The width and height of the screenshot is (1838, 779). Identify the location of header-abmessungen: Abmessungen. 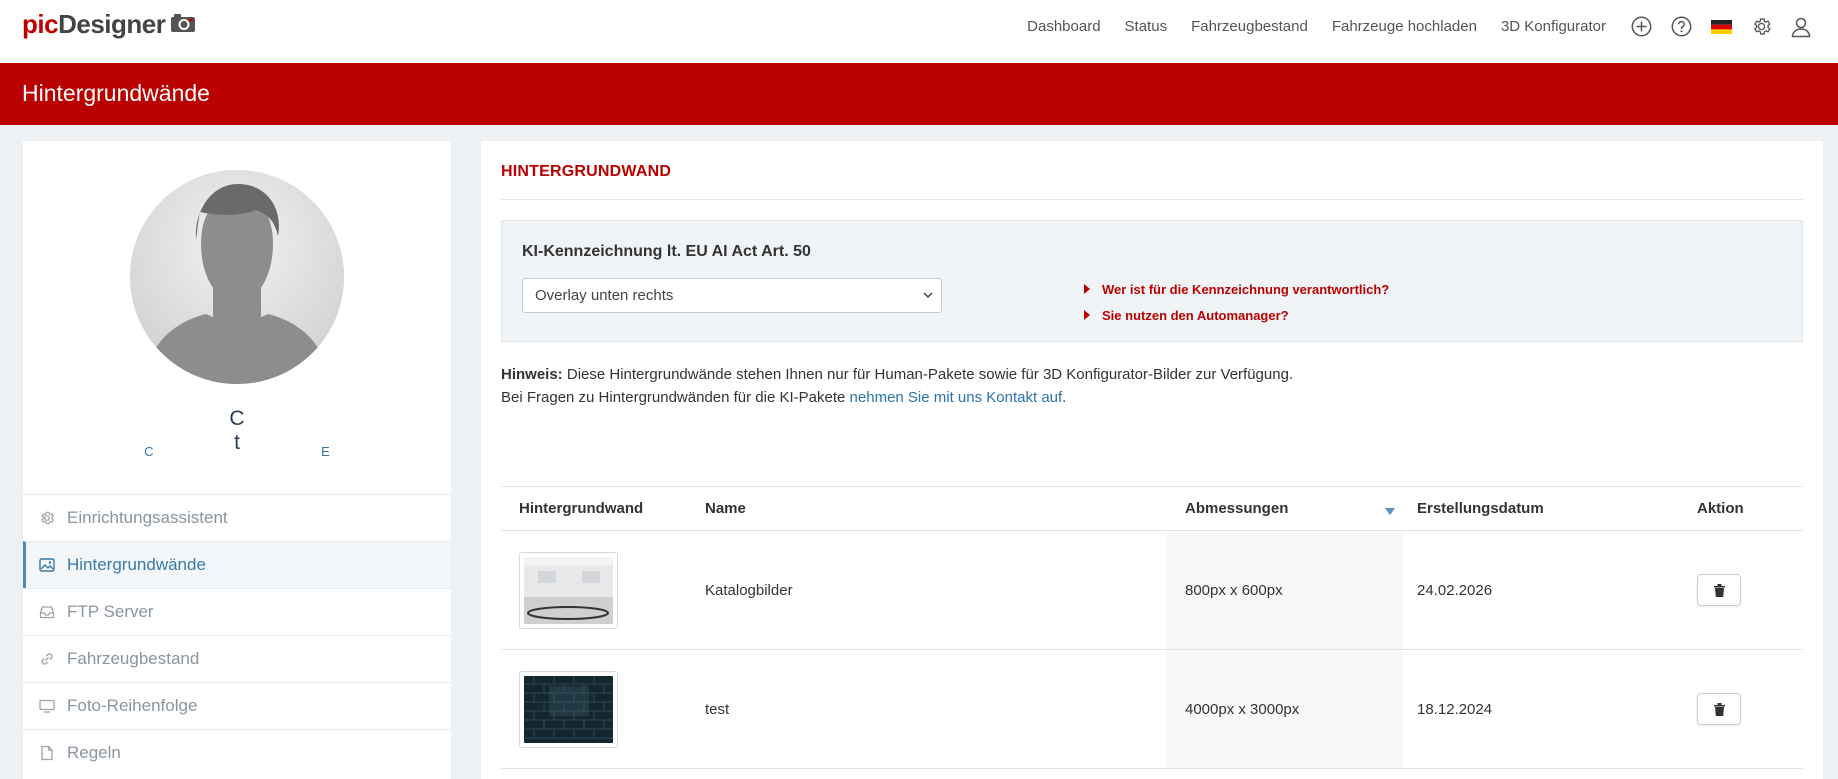
(1285, 508).